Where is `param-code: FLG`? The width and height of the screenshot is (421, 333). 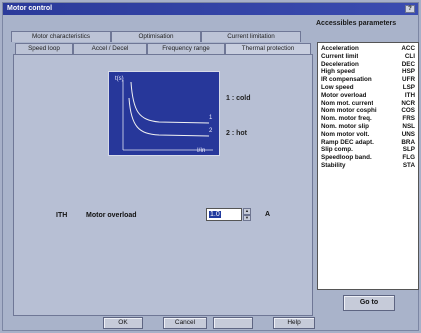
param-code: FLG is located at coordinates (408, 158).